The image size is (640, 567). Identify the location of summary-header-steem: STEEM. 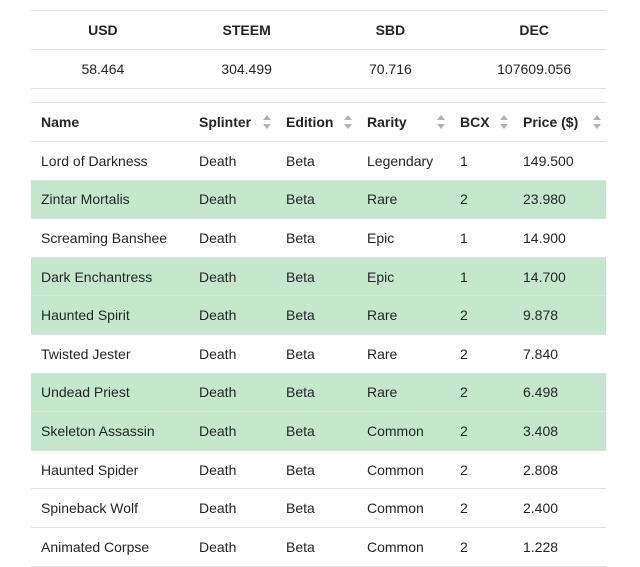
(246, 30).